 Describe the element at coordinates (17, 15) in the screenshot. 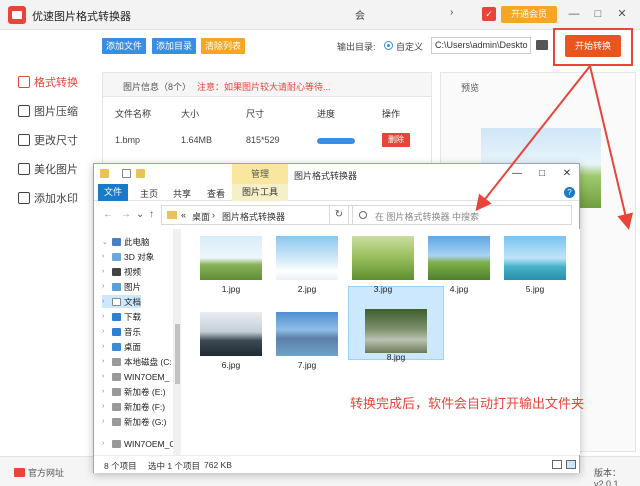

I see `app-logo-icon` at that location.